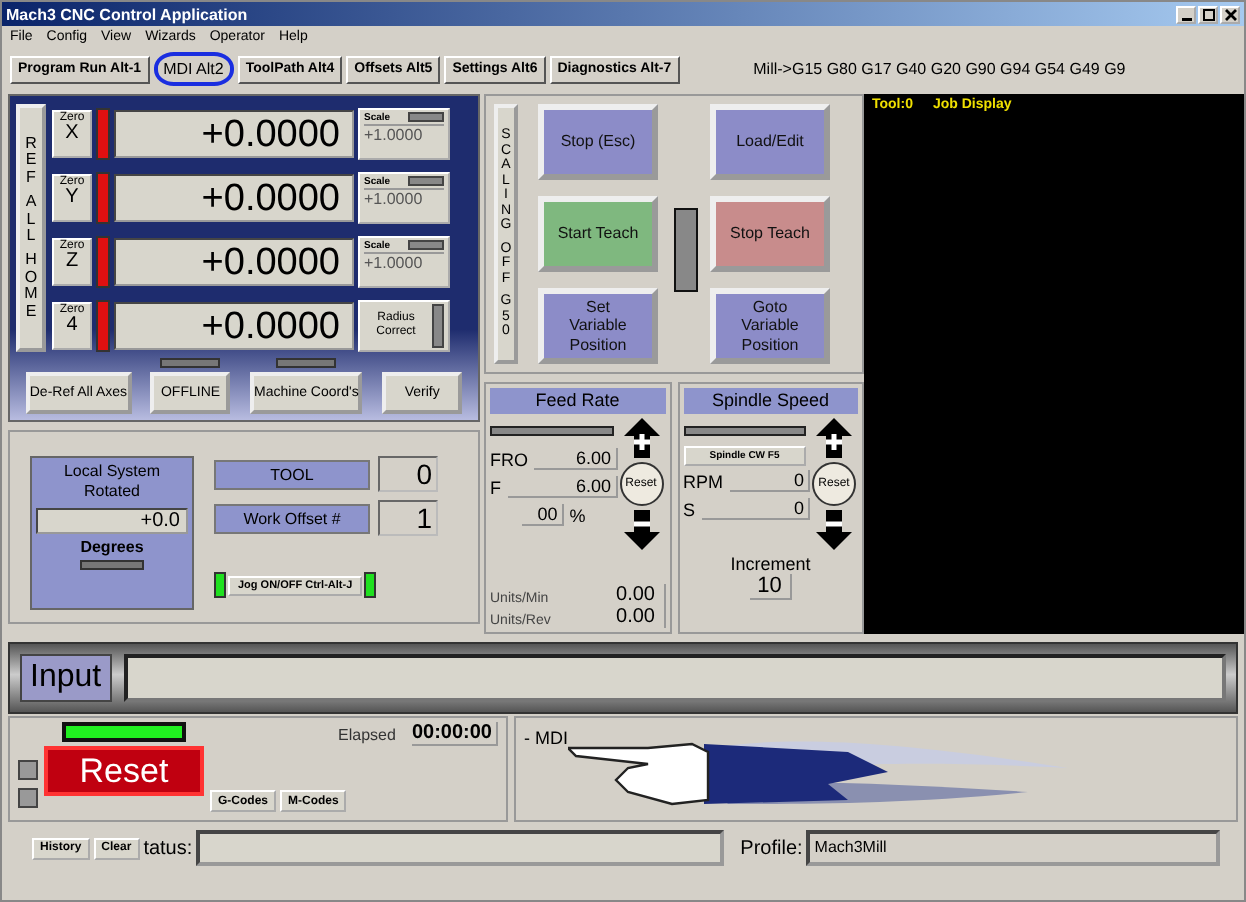 The height and width of the screenshot is (902, 1246). What do you see at coordinates (689, 509) in the screenshot?
I see `spindle-s-label: S` at bounding box center [689, 509].